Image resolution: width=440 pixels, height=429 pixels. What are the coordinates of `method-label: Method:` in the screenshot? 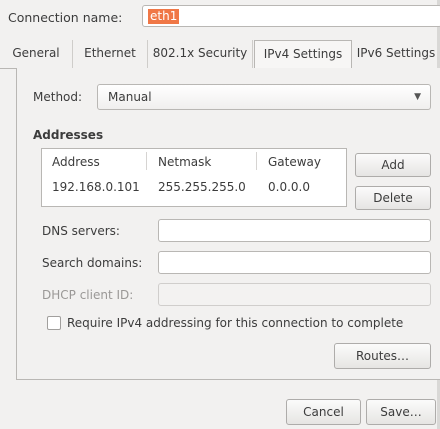 It's located at (58, 97).